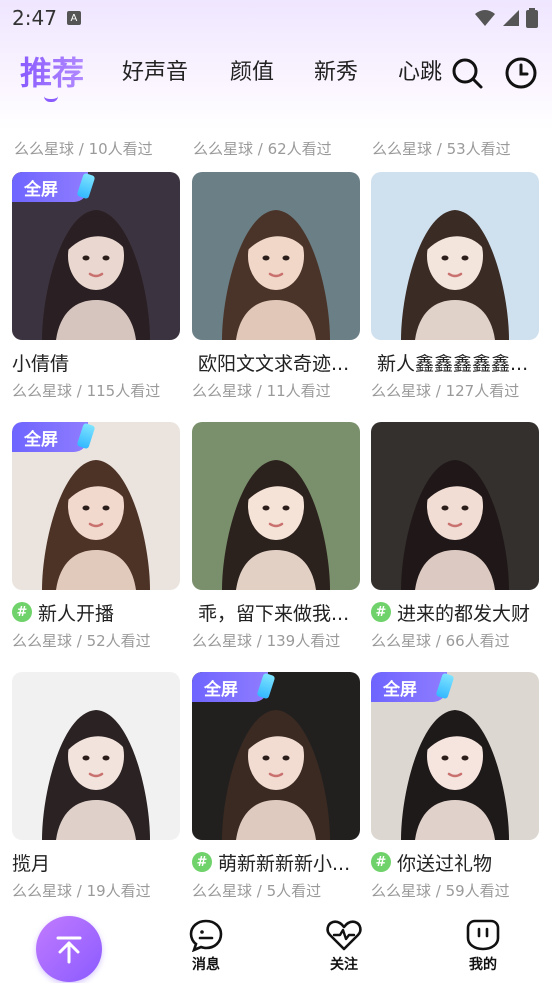 This screenshot has width=552, height=983. What do you see at coordinates (81, 891) in the screenshot?
I see `stream-meta: 么么星球 / 19人看过` at bounding box center [81, 891].